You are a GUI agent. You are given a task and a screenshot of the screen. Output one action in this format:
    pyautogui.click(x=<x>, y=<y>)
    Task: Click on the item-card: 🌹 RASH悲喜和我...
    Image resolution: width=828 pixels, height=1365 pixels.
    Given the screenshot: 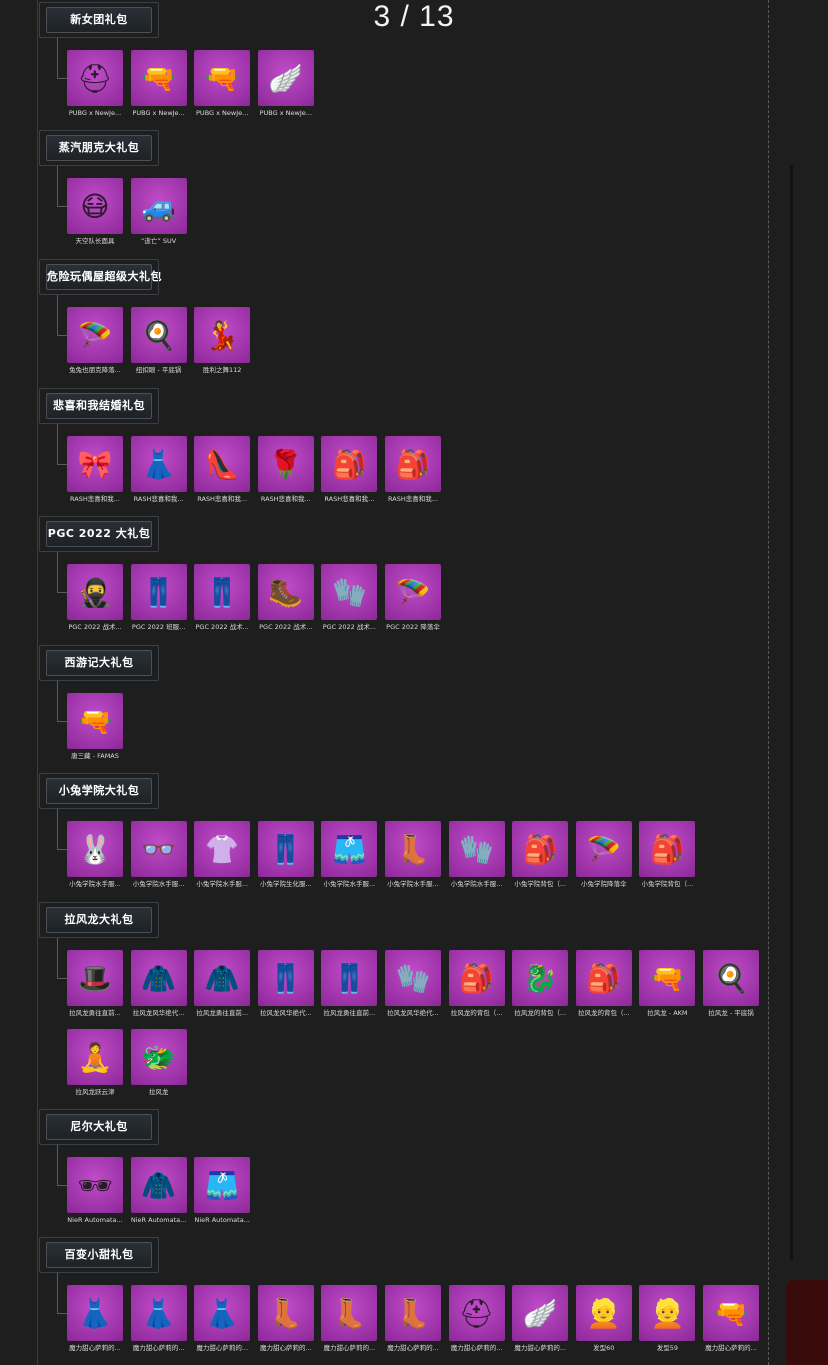 What is the action you would take?
    pyautogui.click(x=285, y=470)
    